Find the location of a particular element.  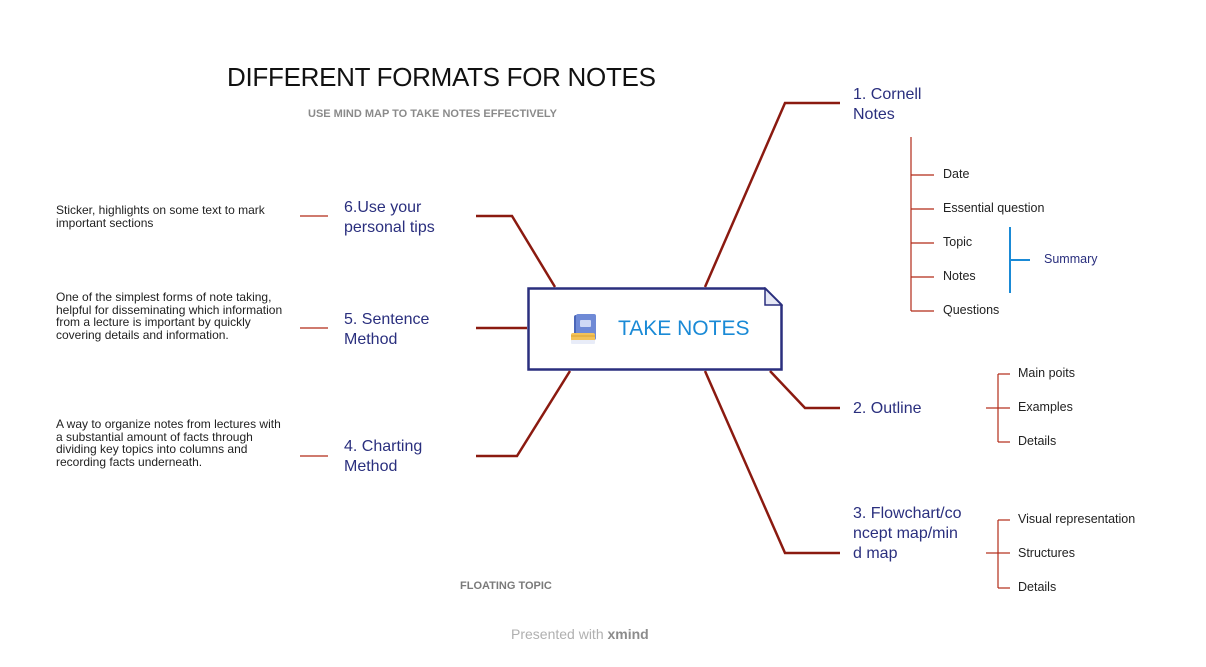

subtopic-visual-representation: Visual representation is located at coordinates (1076, 519).